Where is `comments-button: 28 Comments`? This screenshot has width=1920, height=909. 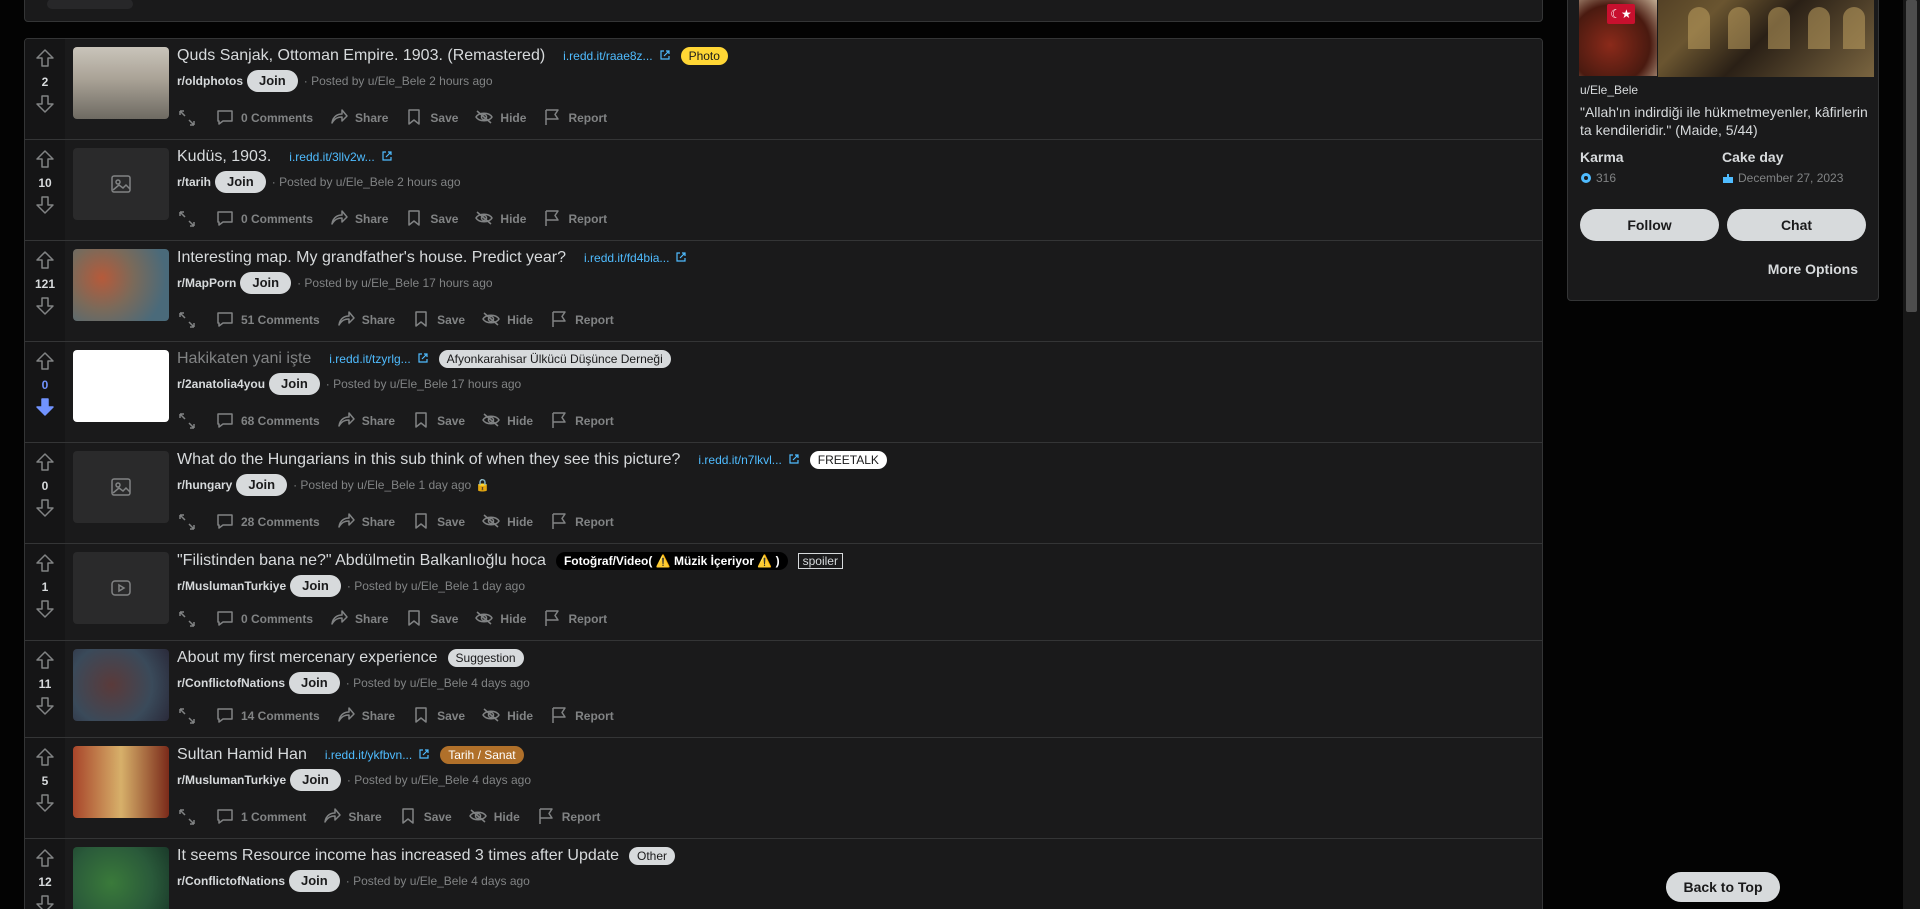
comments-button: 28 Comments is located at coordinates (267, 522).